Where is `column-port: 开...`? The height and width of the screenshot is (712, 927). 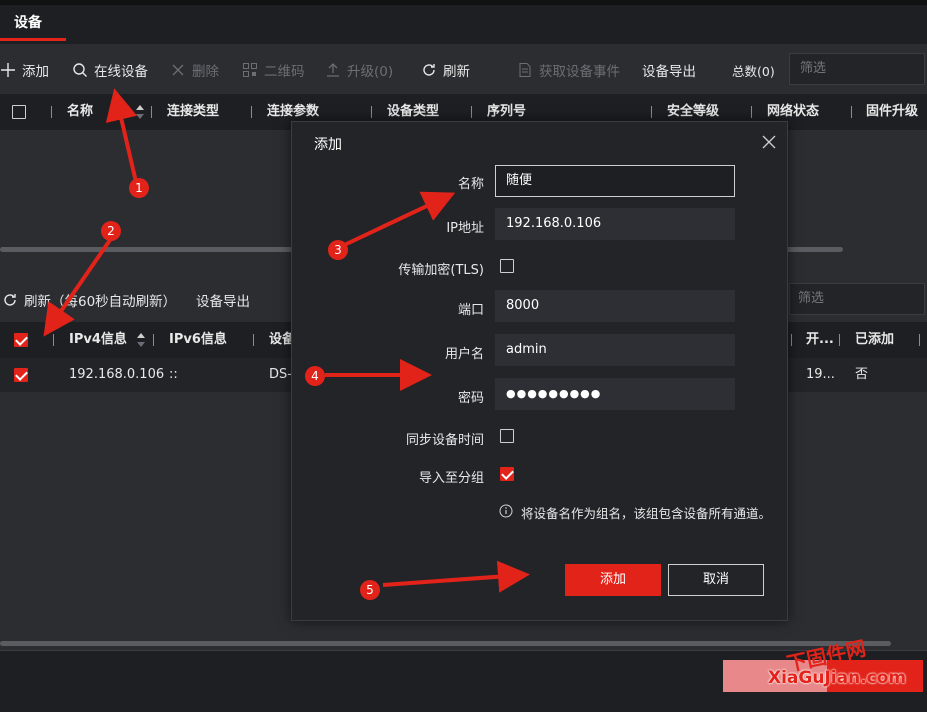 column-port: 开... is located at coordinates (820, 340).